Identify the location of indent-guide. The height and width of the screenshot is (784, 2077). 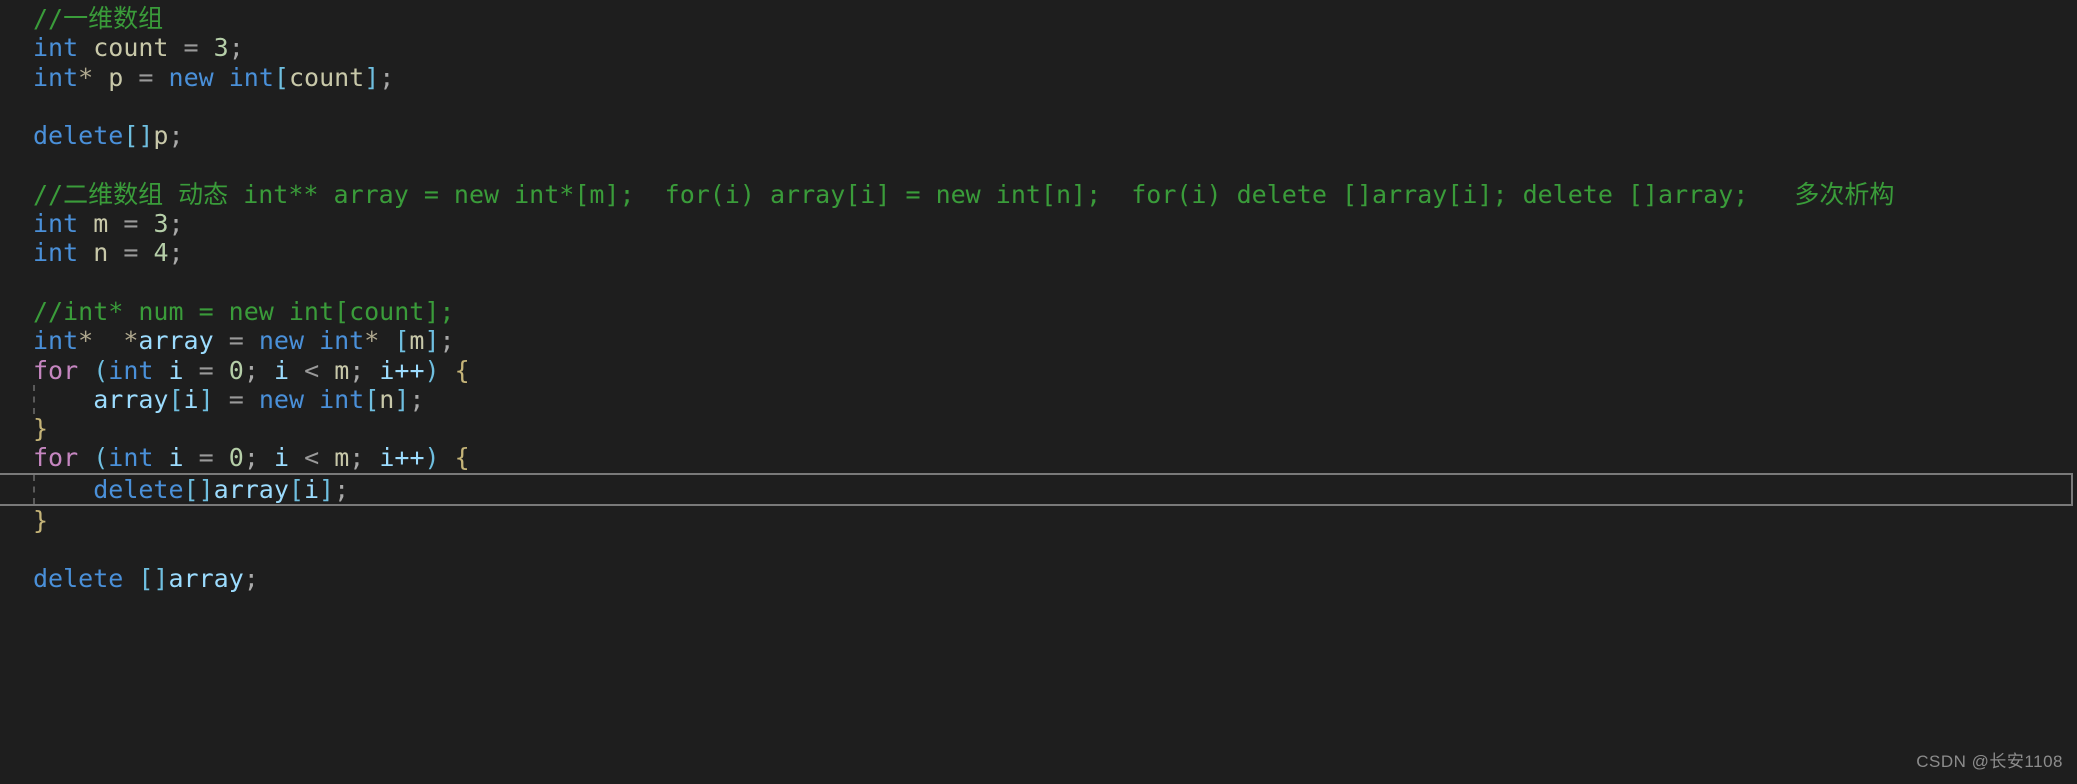
(34, 399).